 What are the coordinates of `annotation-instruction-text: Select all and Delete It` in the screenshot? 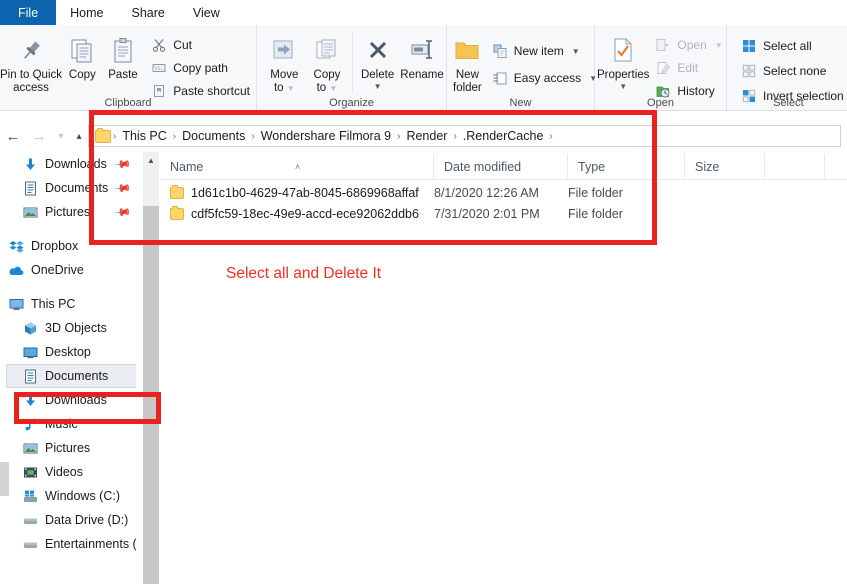 It's located at (304, 273).